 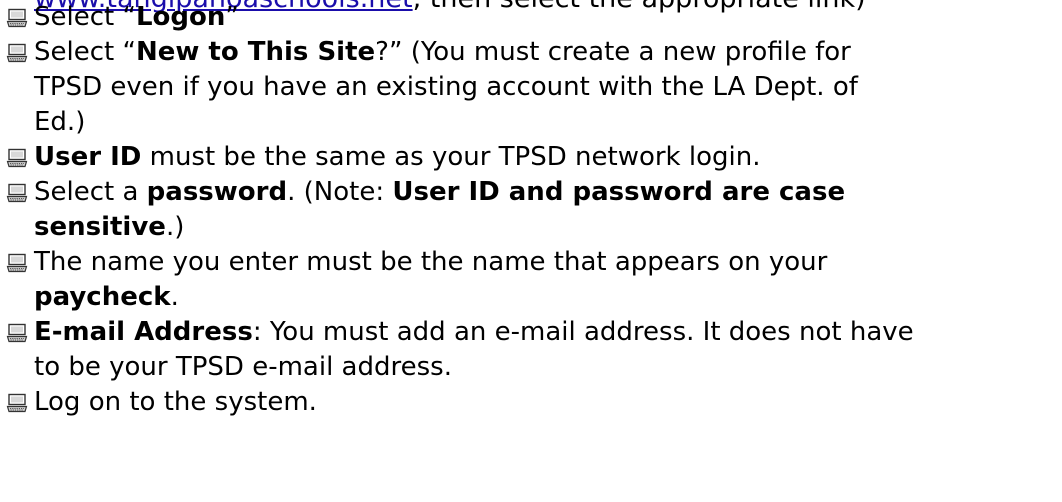 I want to click on text-segment: . (Note:, so click(x=340, y=192).